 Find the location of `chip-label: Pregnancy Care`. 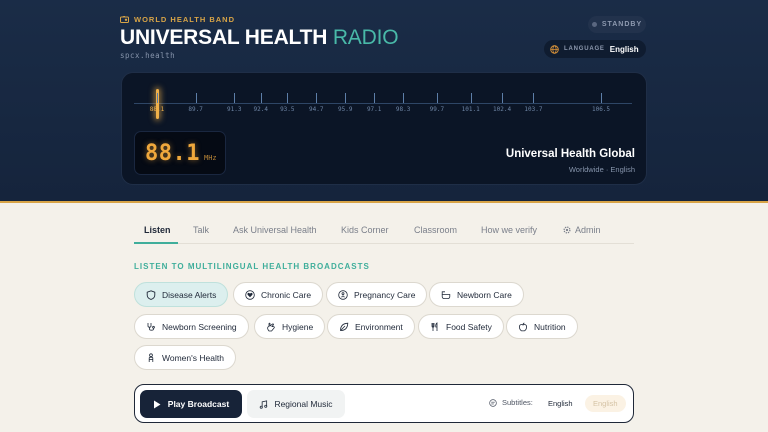

chip-label: Pregnancy Care is located at coordinates (385, 294).